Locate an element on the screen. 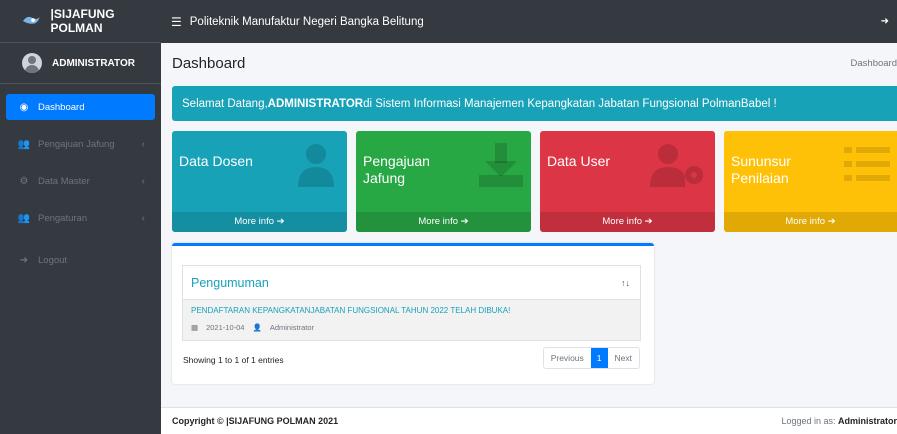 The image size is (897, 434). box-pengajuan-jafung: Pengajuan Jafung More info ➔ is located at coordinates (443, 181).